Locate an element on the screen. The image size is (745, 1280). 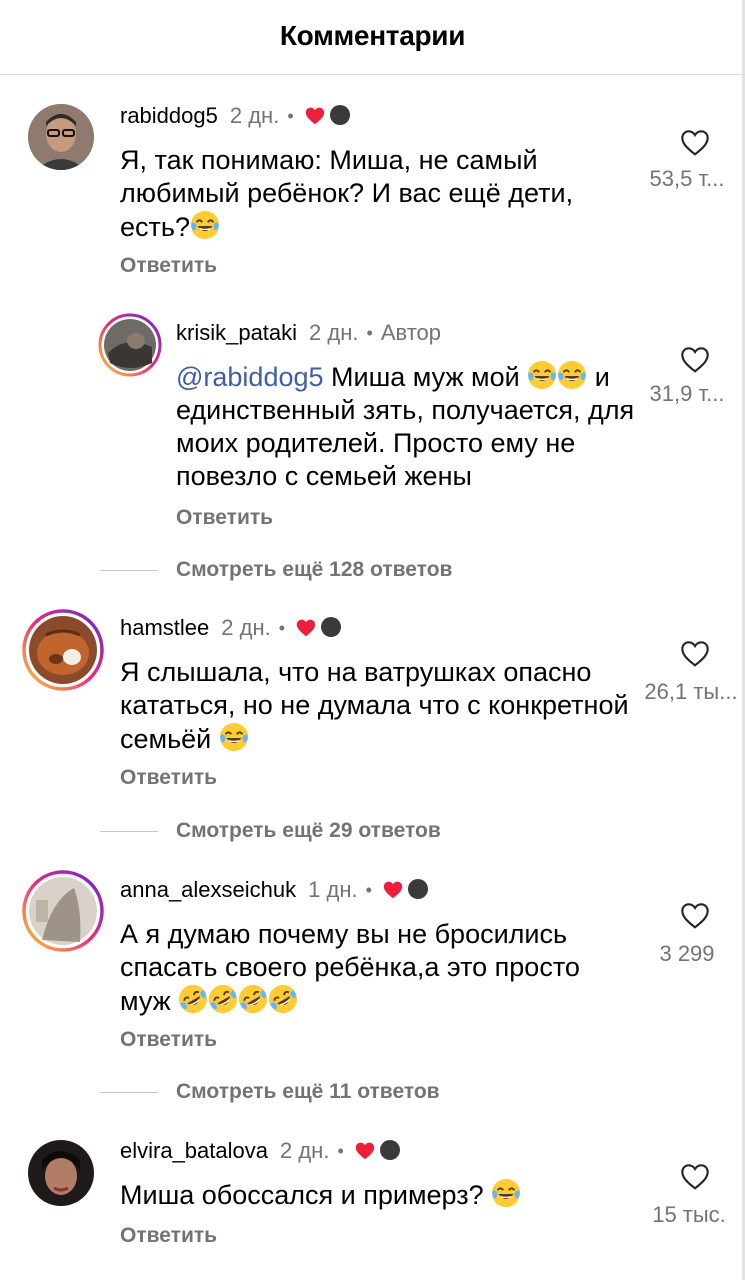
comment-meta: hamstlee 2 дн. • is located at coordinates (231, 628).